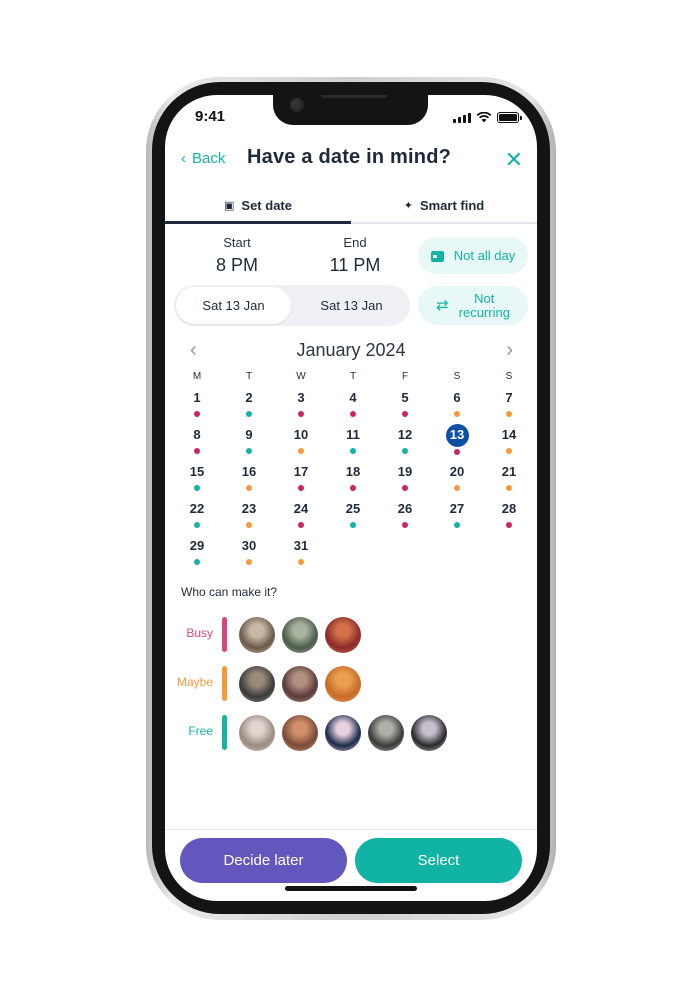  What do you see at coordinates (457, 514) in the screenshot?
I see `calendar-day: 27` at bounding box center [457, 514].